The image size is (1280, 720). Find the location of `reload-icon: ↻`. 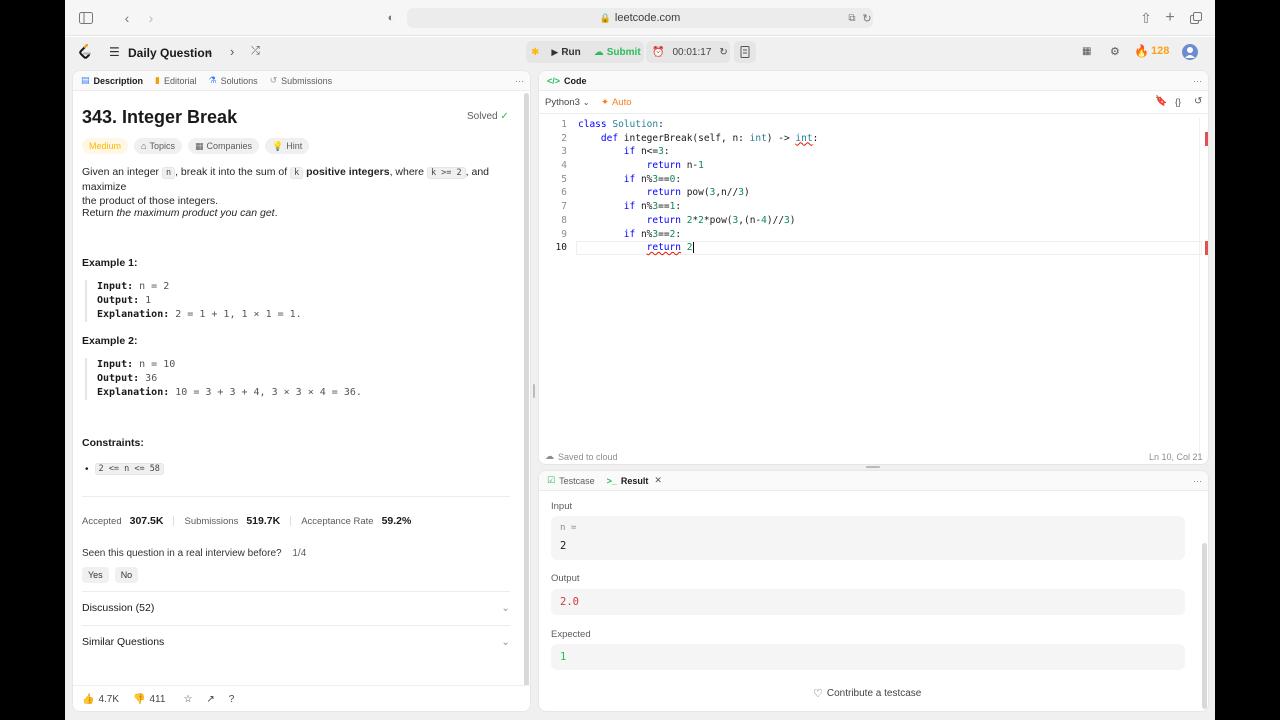

reload-icon: ↻ is located at coordinates (867, 18).